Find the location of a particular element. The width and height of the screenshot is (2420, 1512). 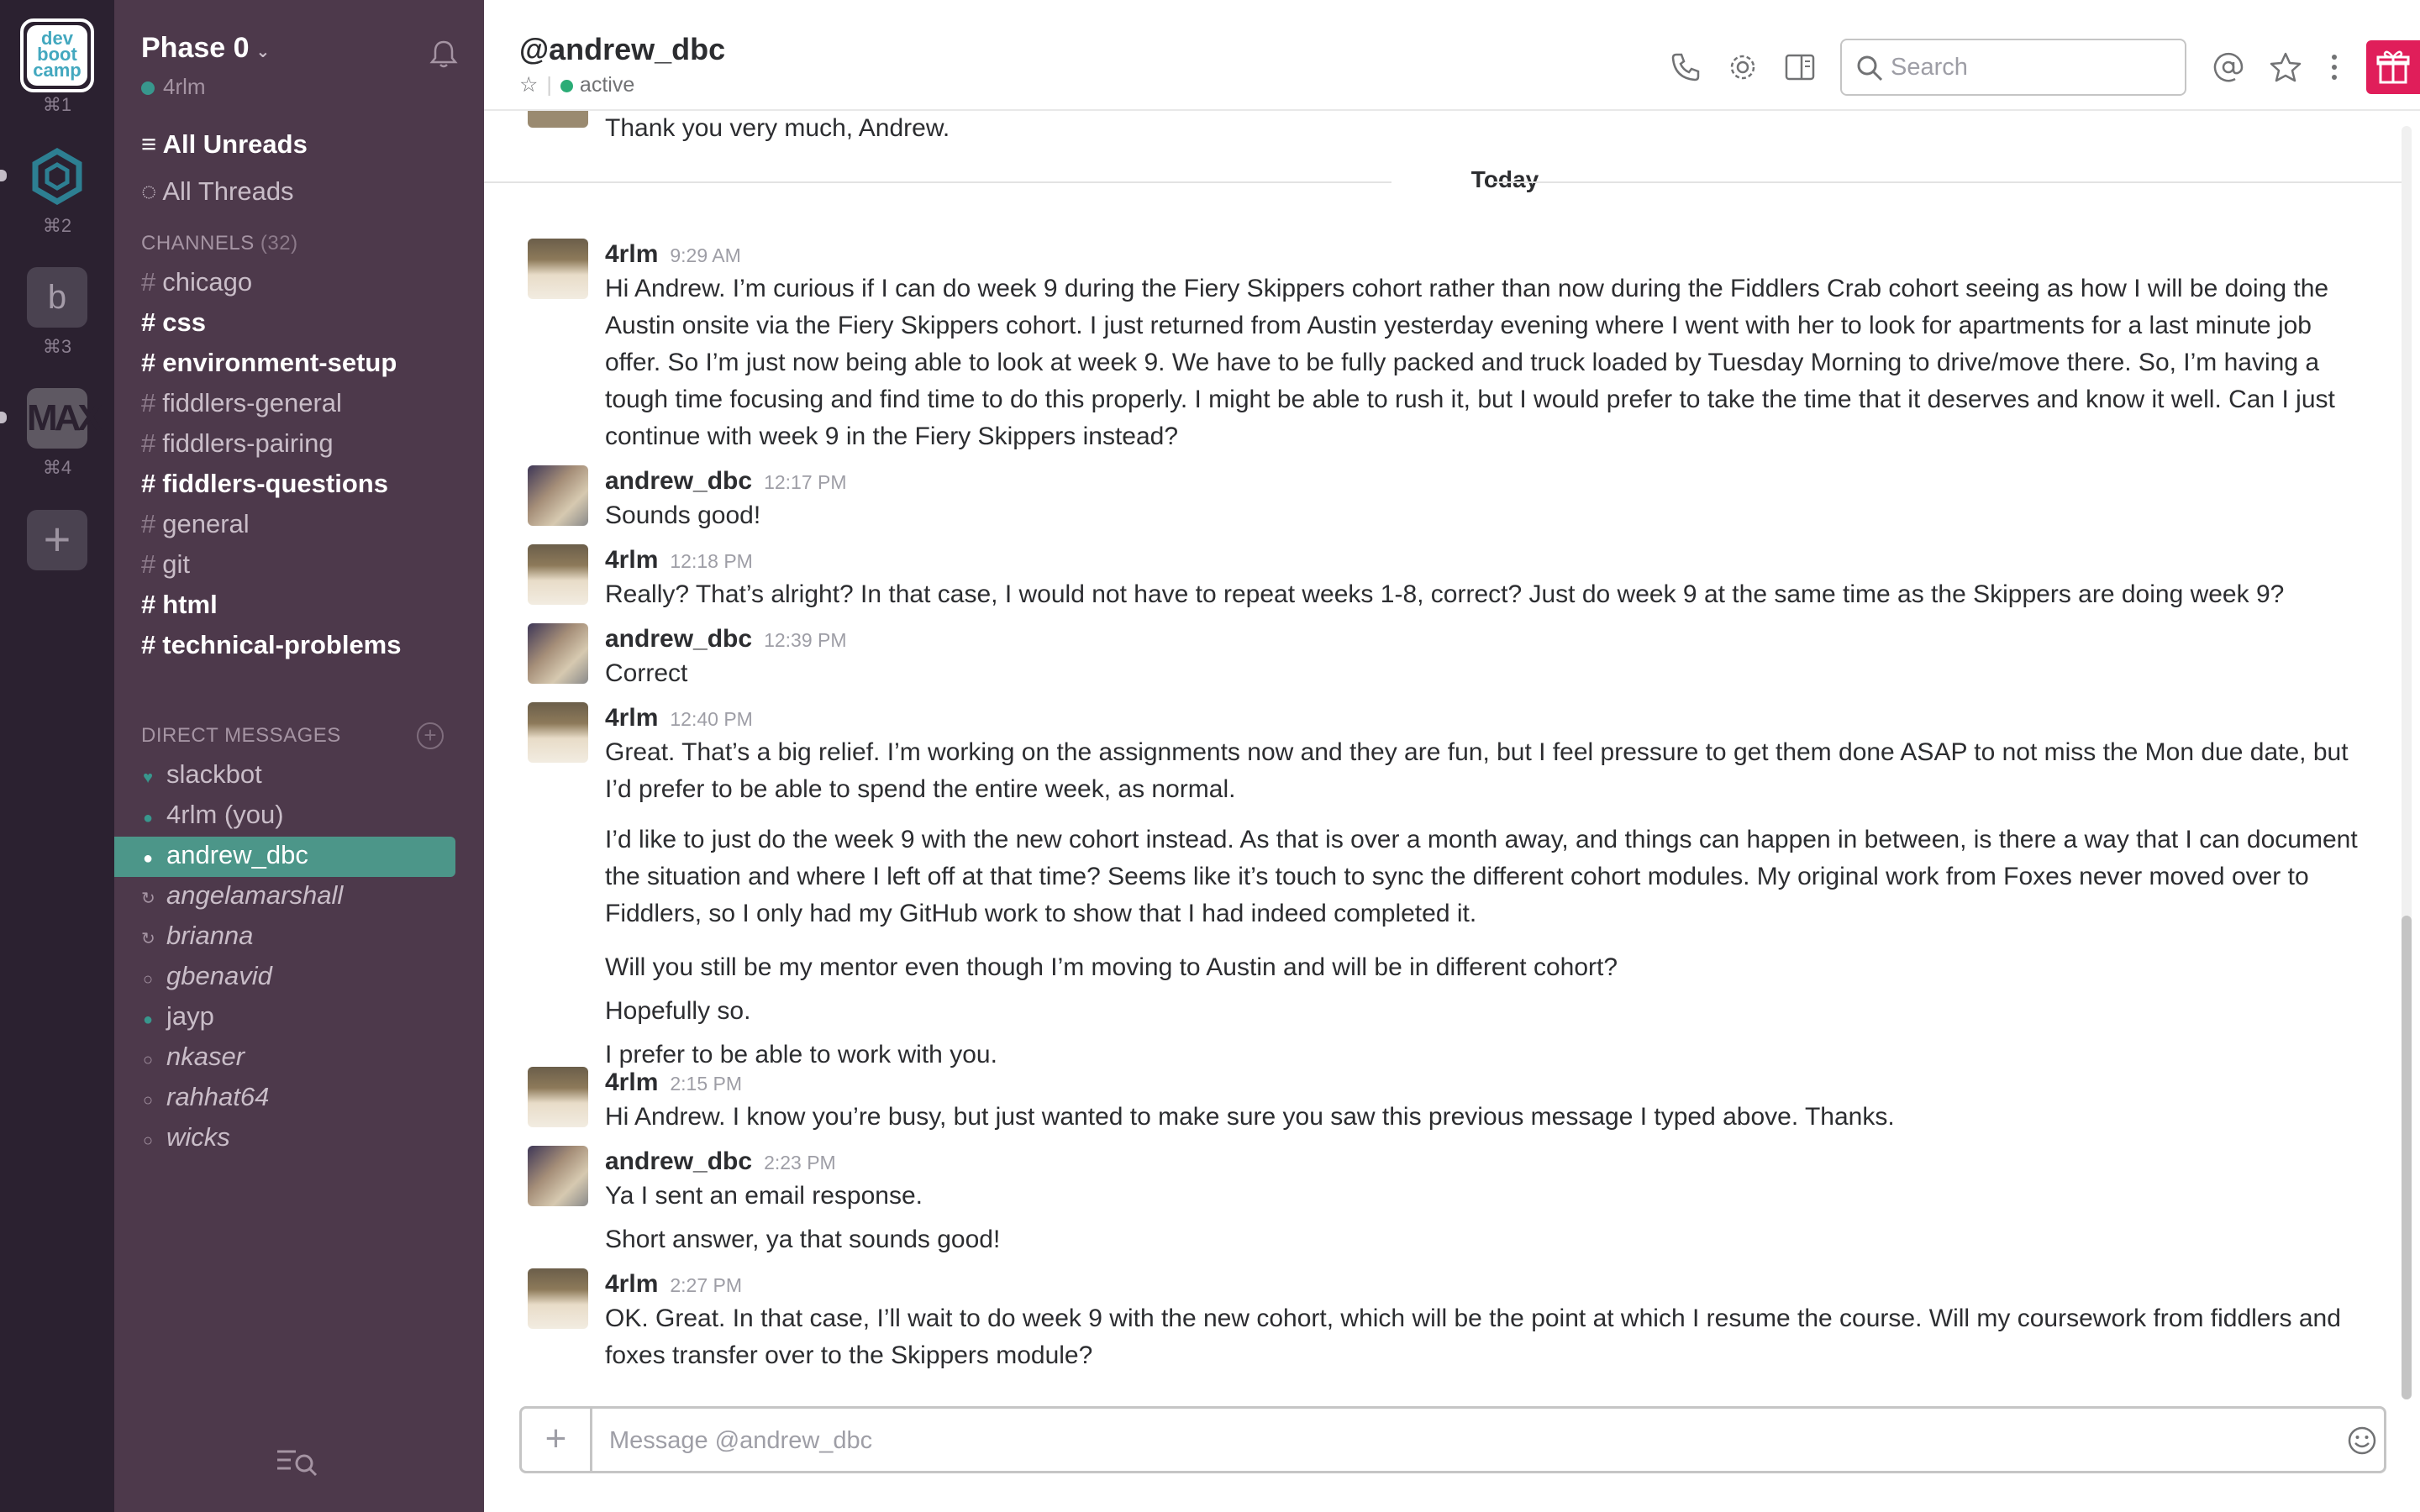

channel-label: fiddlers-pairing is located at coordinates (248, 443).